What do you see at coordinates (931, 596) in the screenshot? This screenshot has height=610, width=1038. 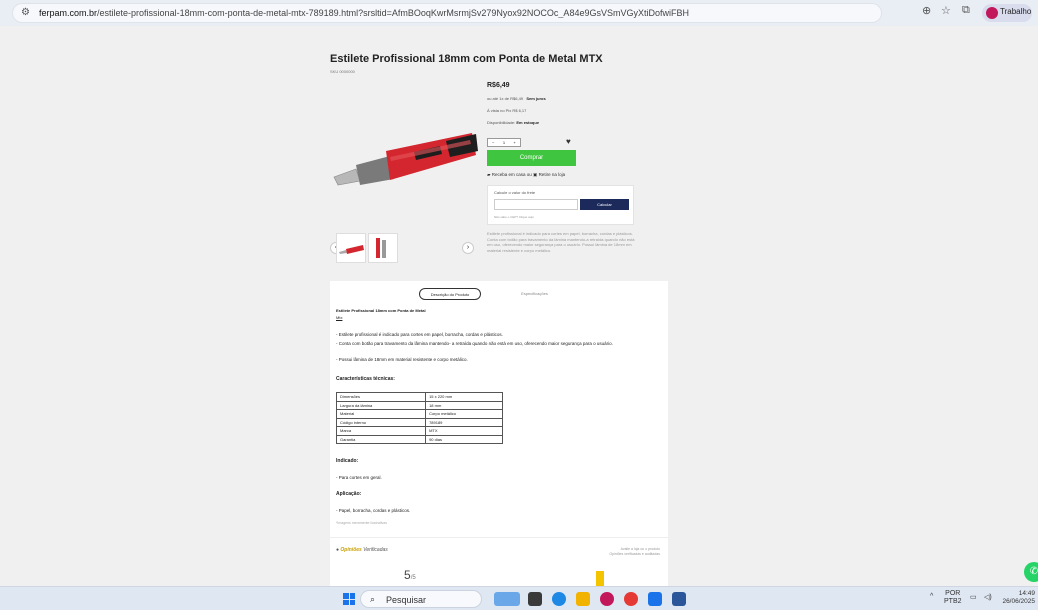 I see `chevron-up-icon: ^` at bounding box center [931, 596].